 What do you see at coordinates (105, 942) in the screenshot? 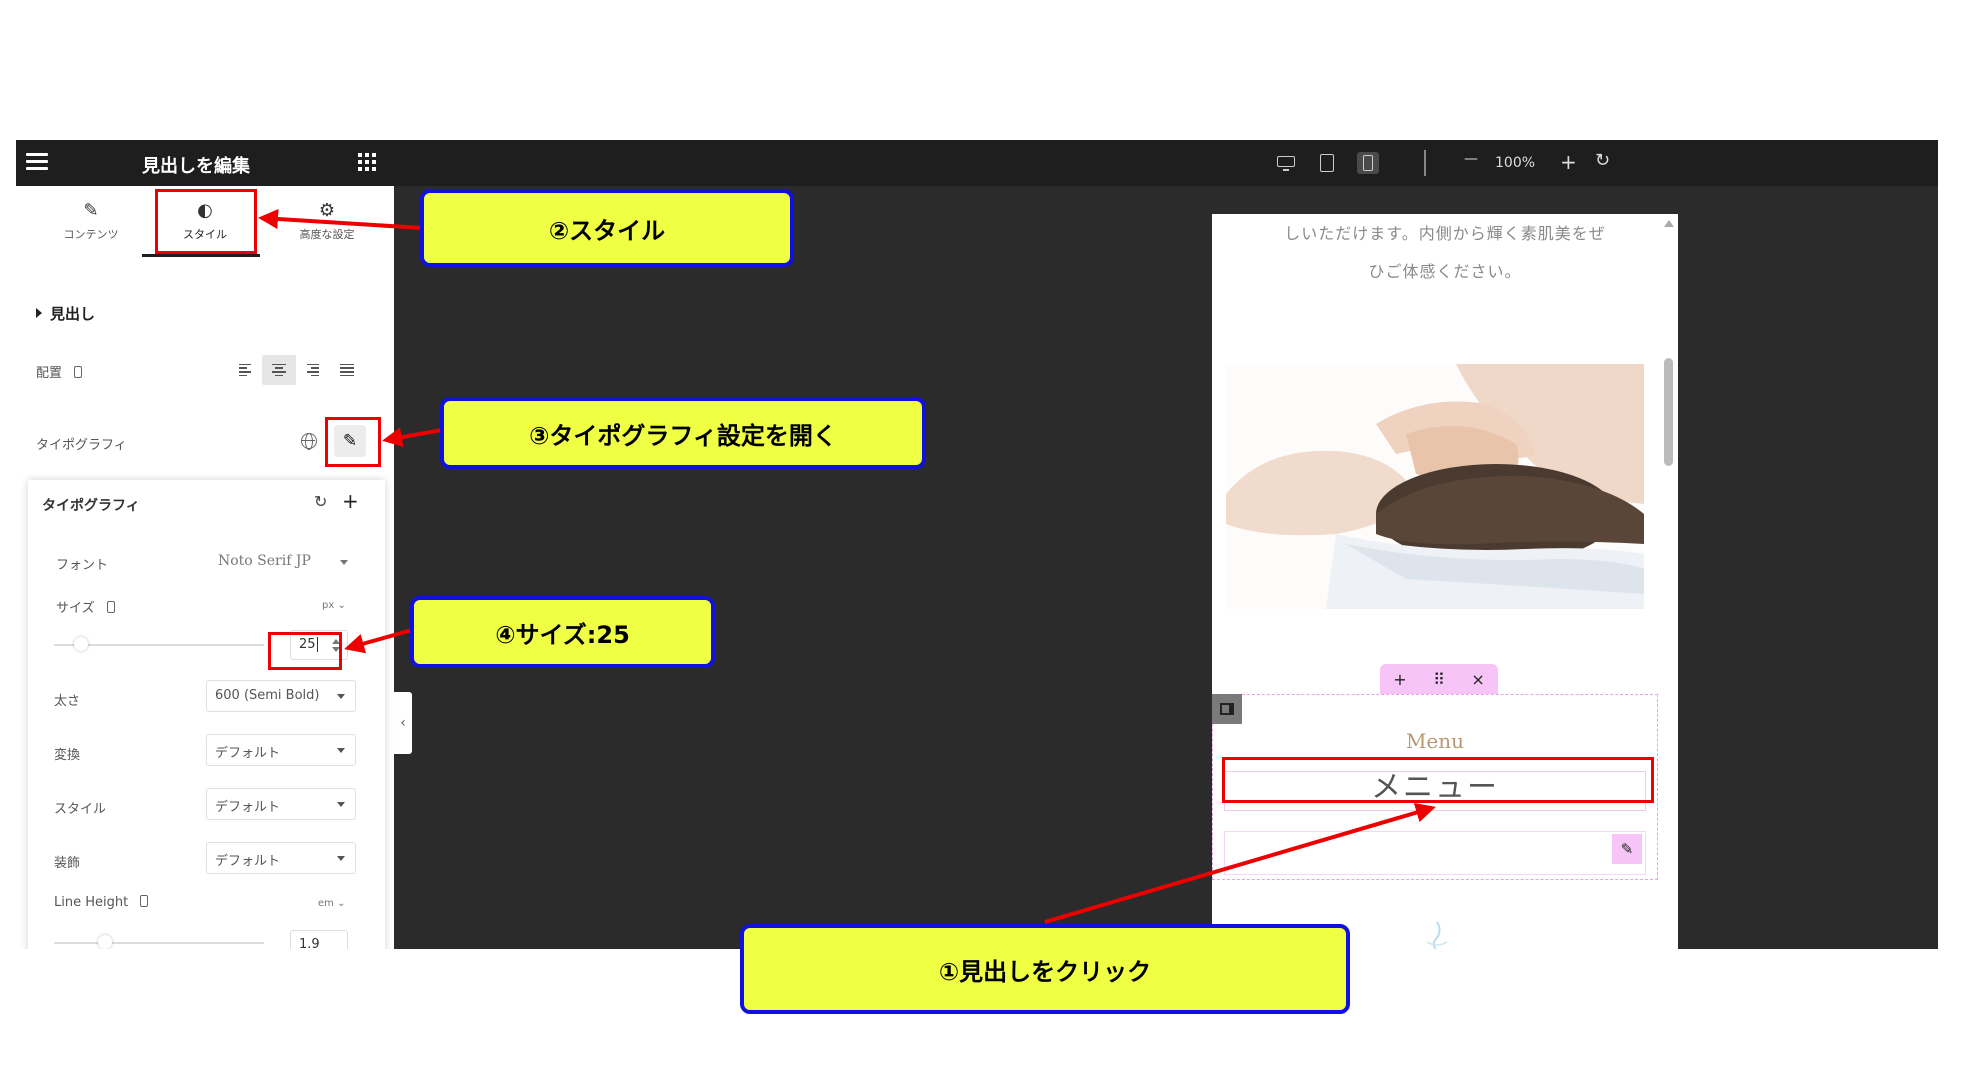
I see `line-height-slider-handle` at bounding box center [105, 942].